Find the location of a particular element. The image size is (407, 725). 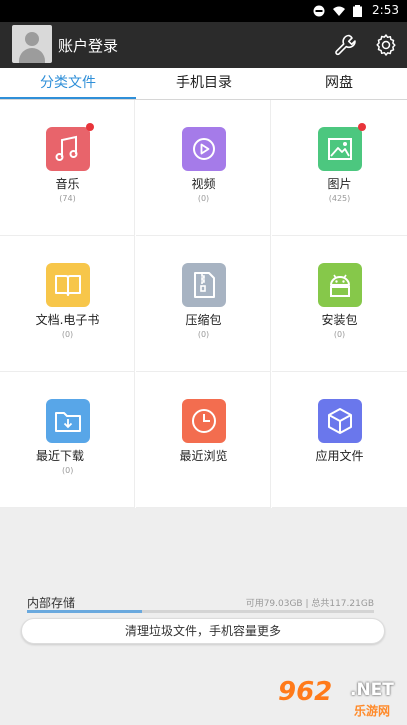

do-not-disturb-icon is located at coordinates (319, 11).